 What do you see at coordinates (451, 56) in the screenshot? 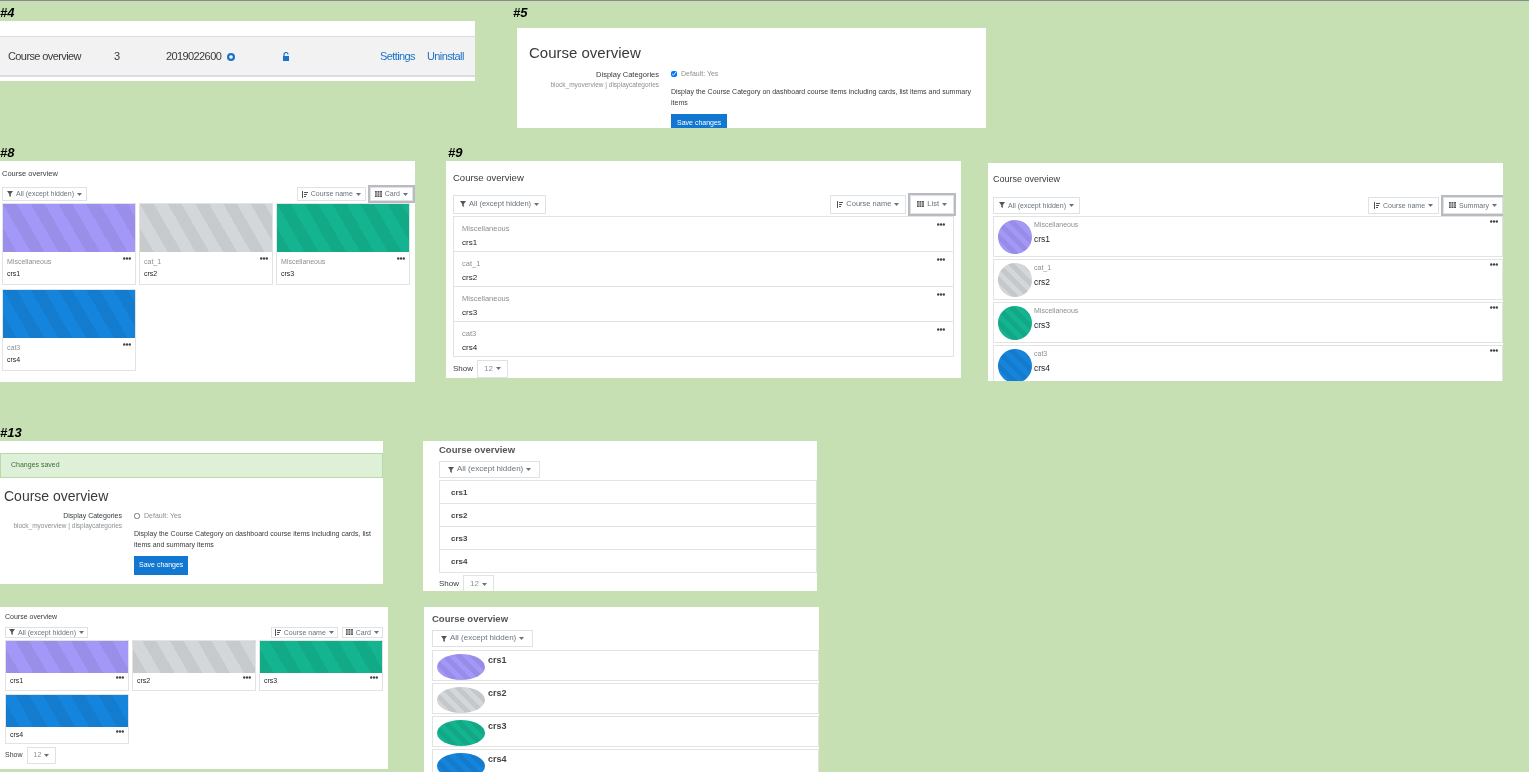
I see `uninstall-link: Uninstall` at bounding box center [451, 56].